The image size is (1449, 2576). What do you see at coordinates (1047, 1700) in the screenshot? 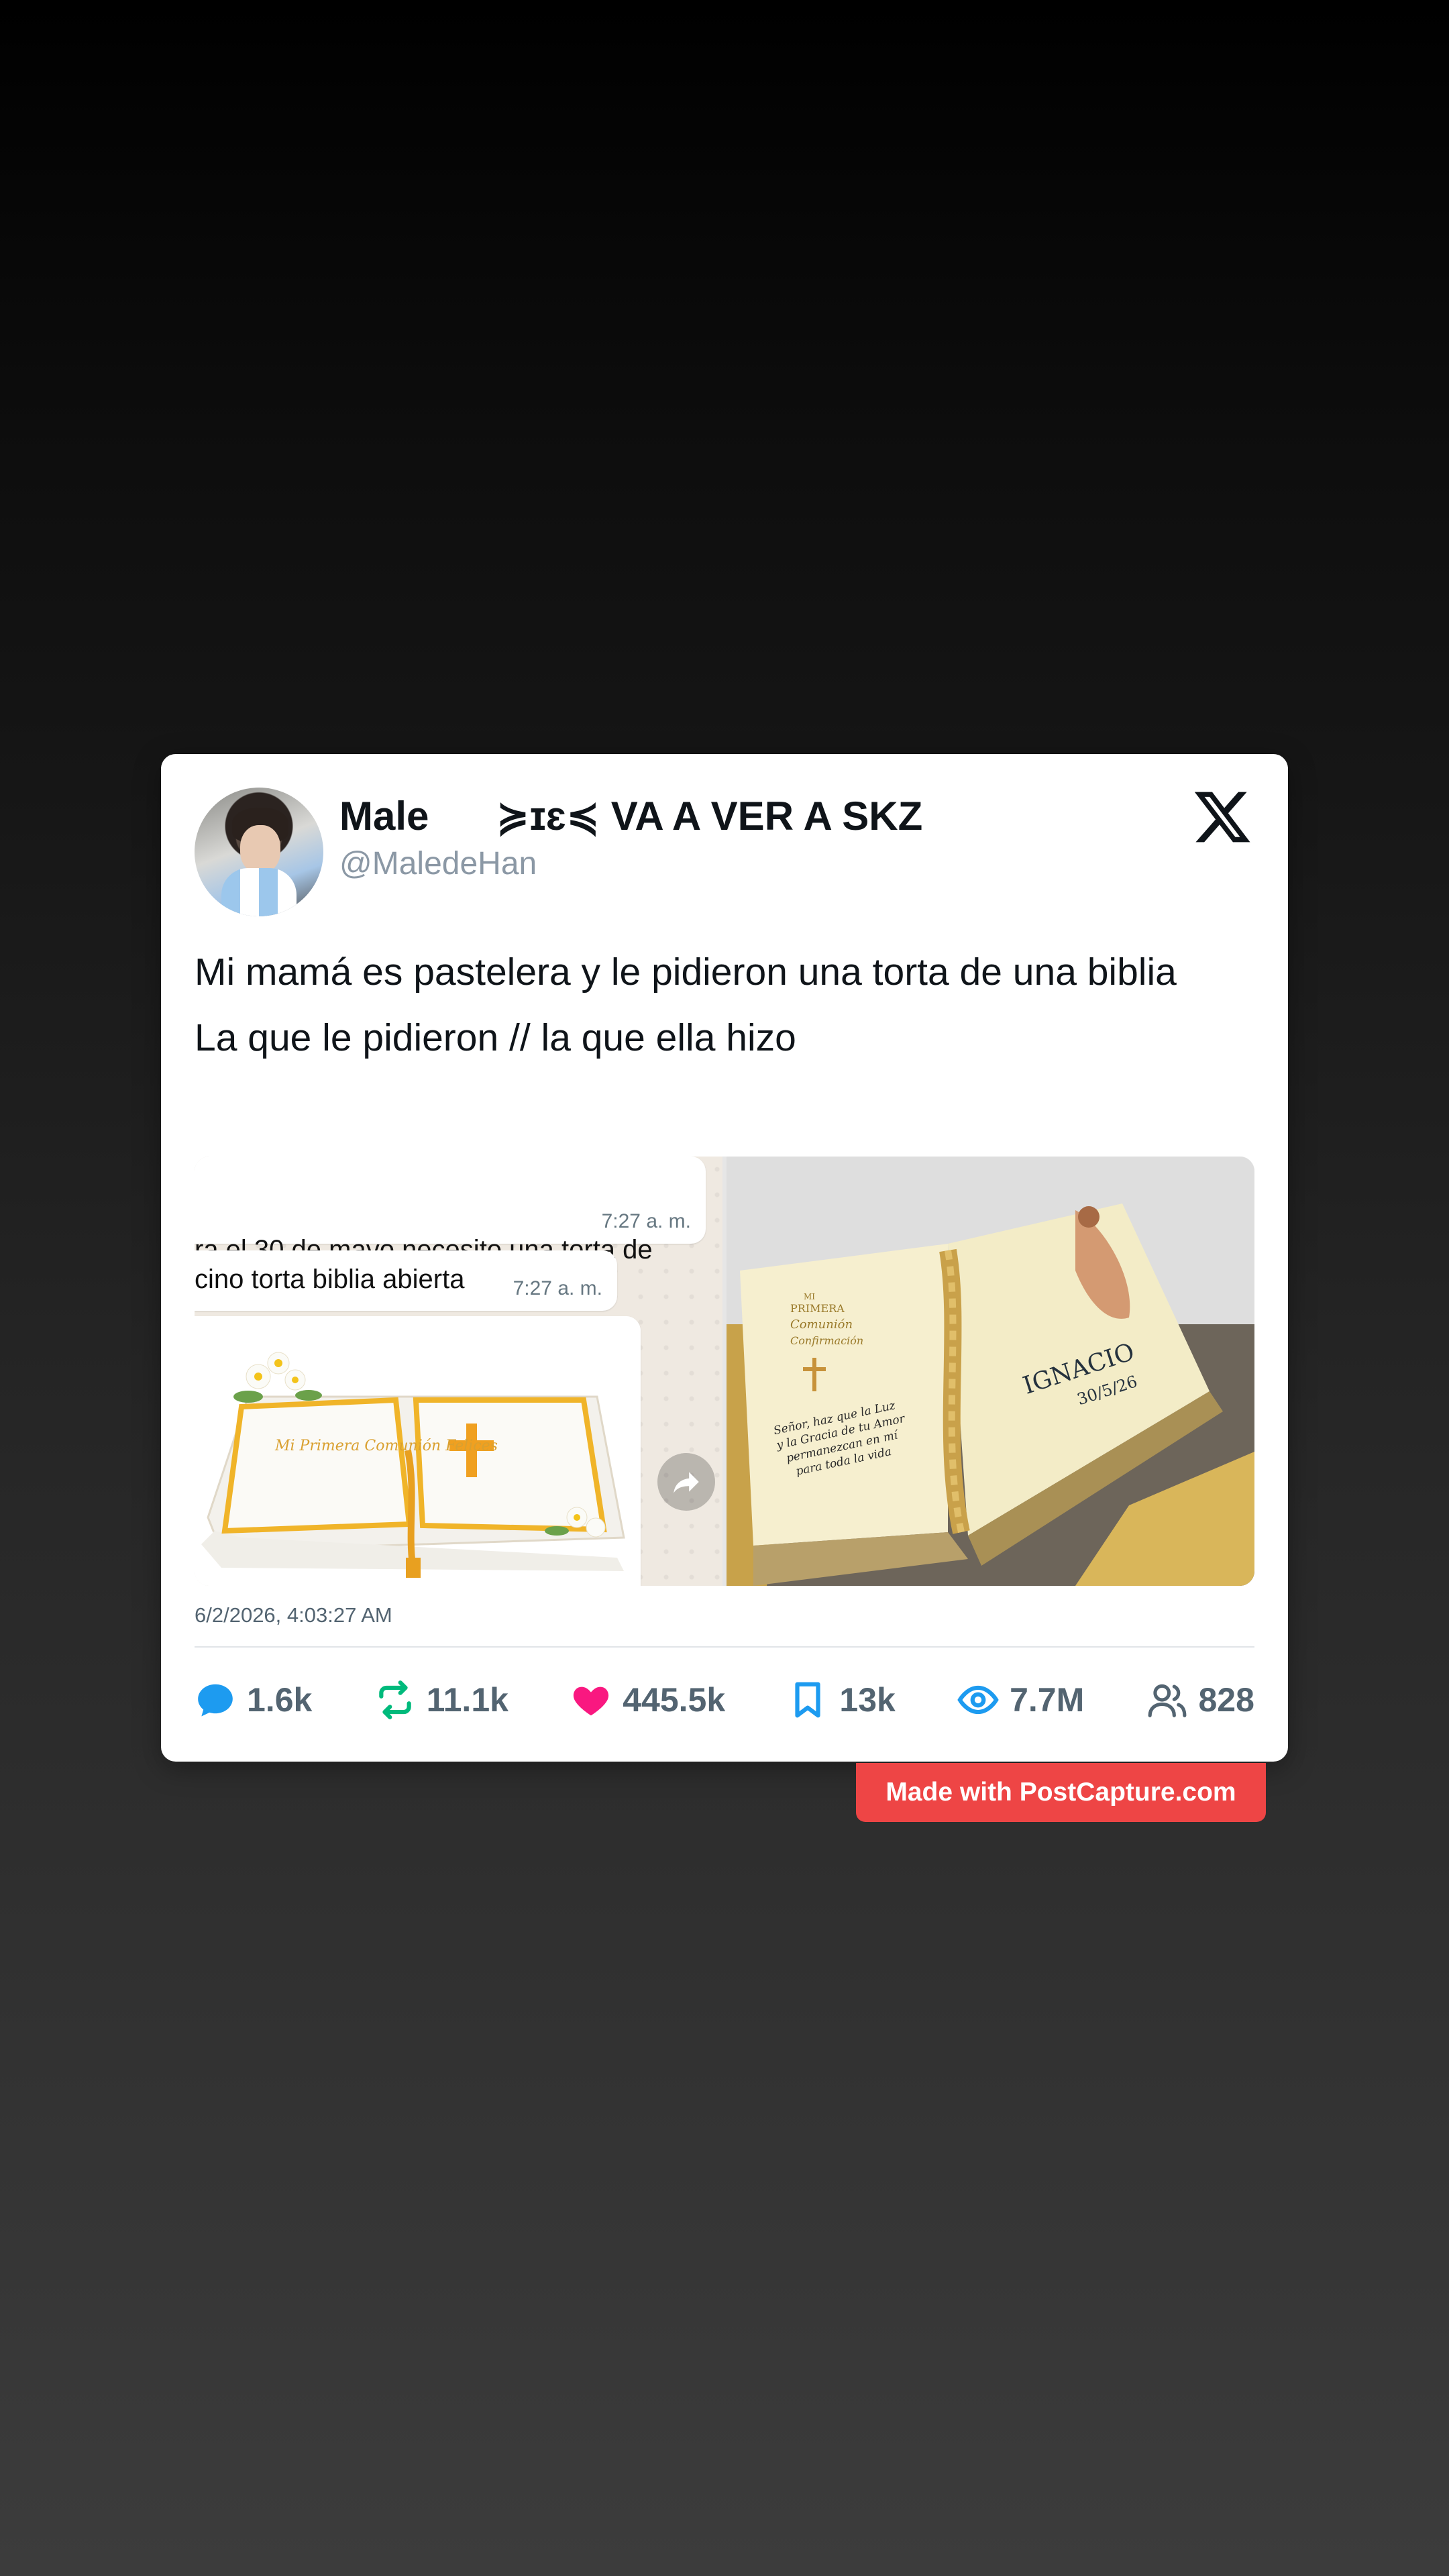
I see `views-count: 7.7M` at bounding box center [1047, 1700].